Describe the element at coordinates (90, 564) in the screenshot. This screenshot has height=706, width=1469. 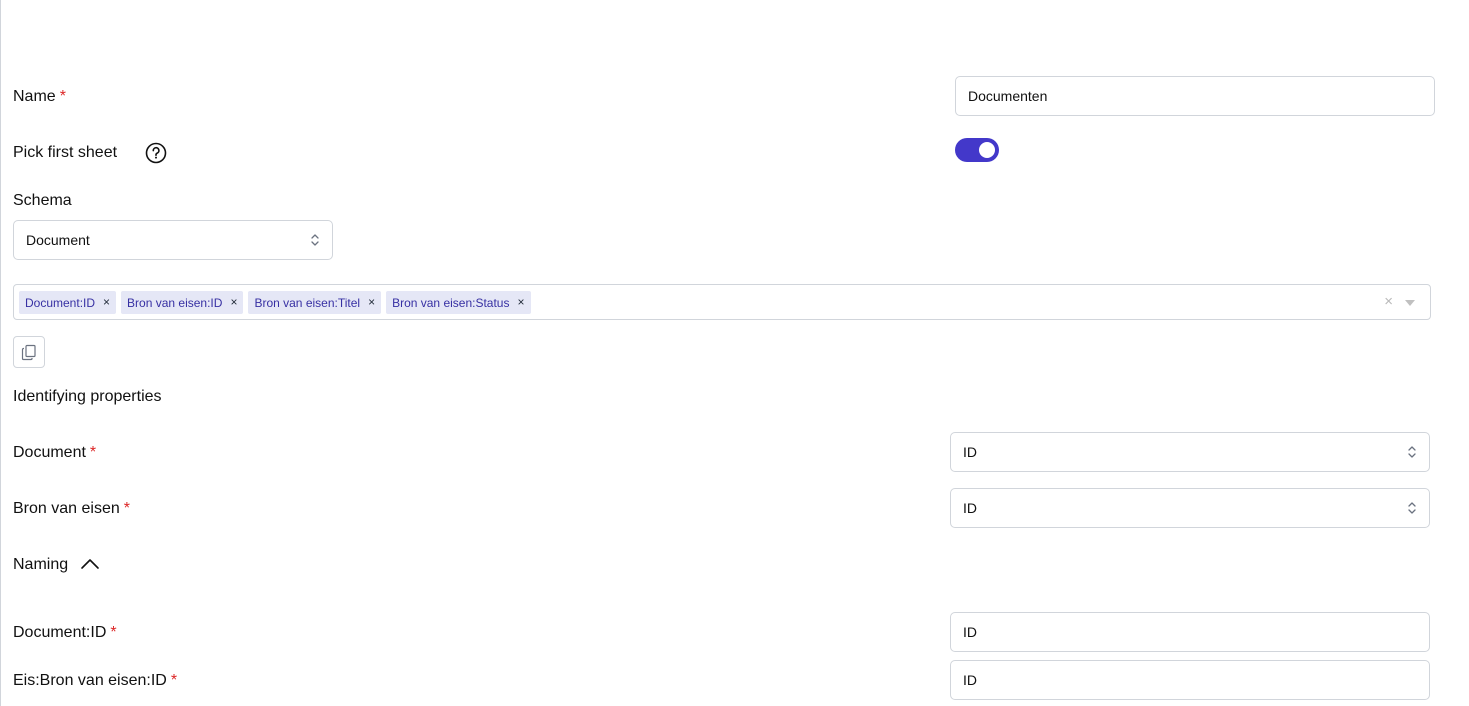
I see `chevron-up-icon` at that location.